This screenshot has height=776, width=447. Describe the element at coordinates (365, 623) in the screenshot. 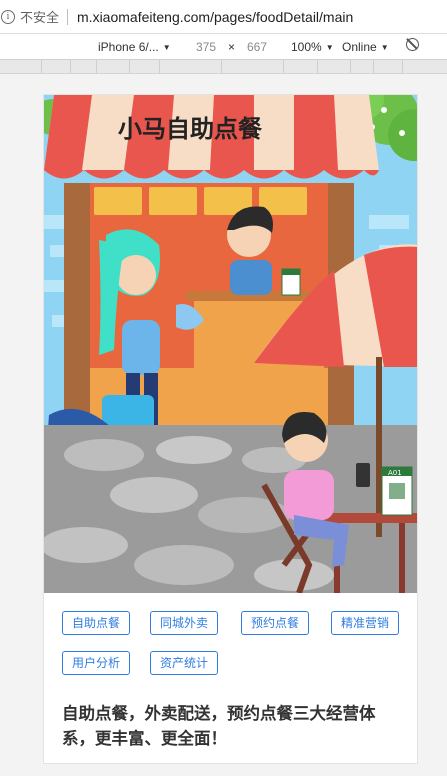

I see `tag-marketing: 精准营销` at that location.